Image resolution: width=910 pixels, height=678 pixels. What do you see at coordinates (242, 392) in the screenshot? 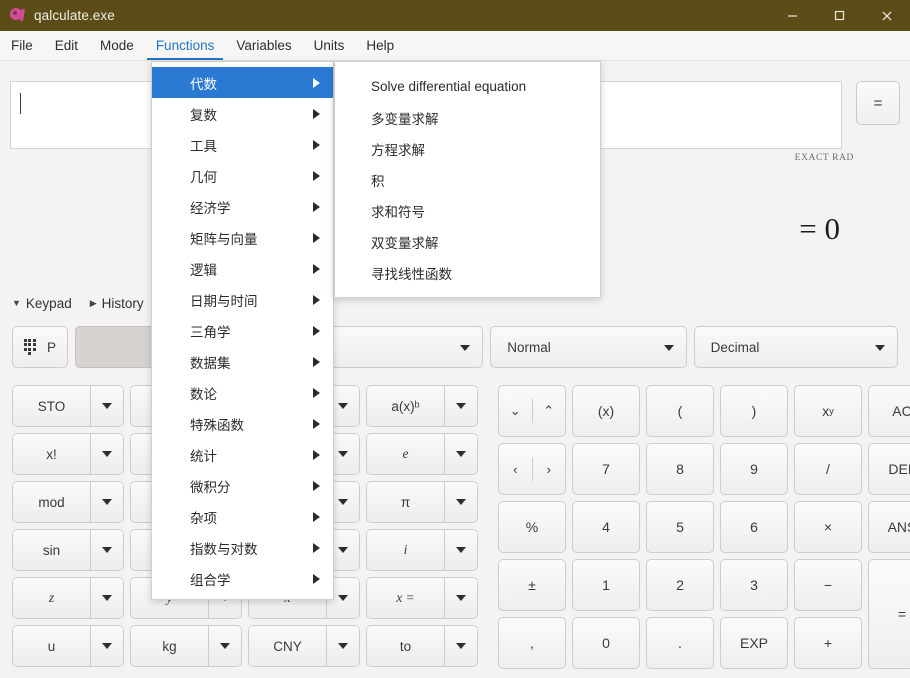
I see `menu-category-number-theory: 数论` at bounding box center [242, 392].